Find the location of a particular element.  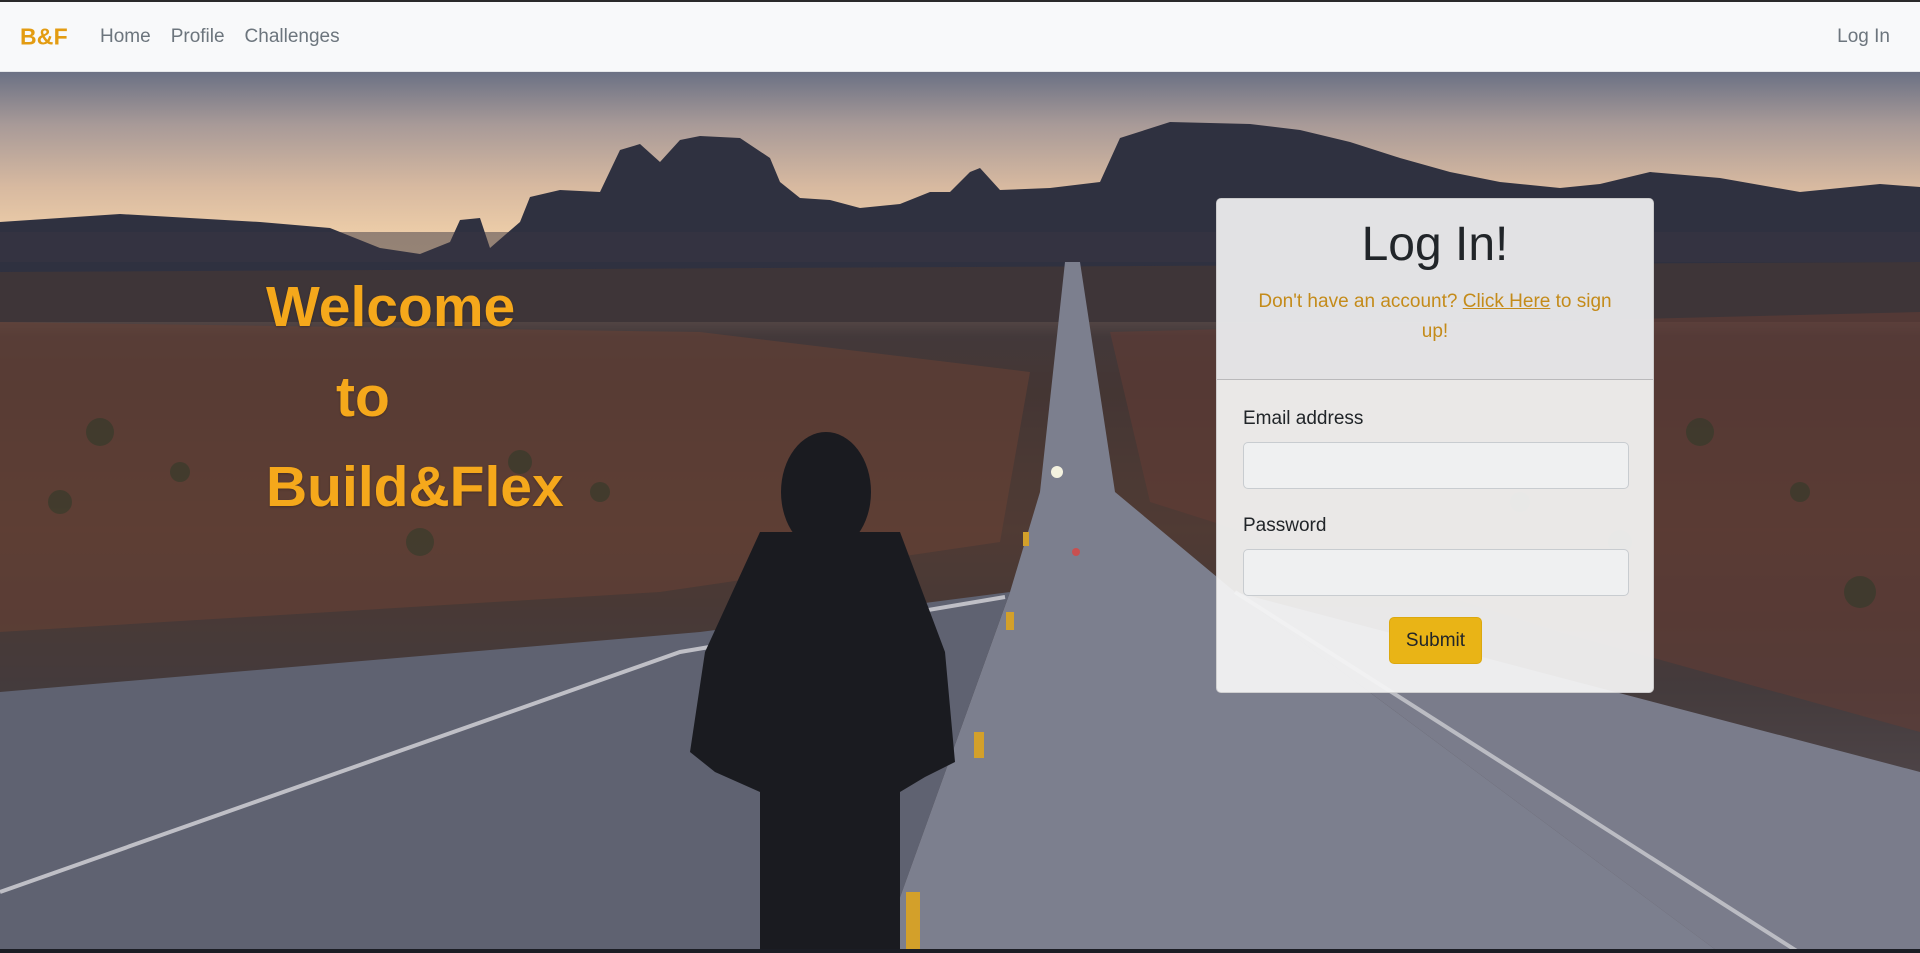

welcome-heading: Welcome to Build&Flex is located at coordinates (415, 397).